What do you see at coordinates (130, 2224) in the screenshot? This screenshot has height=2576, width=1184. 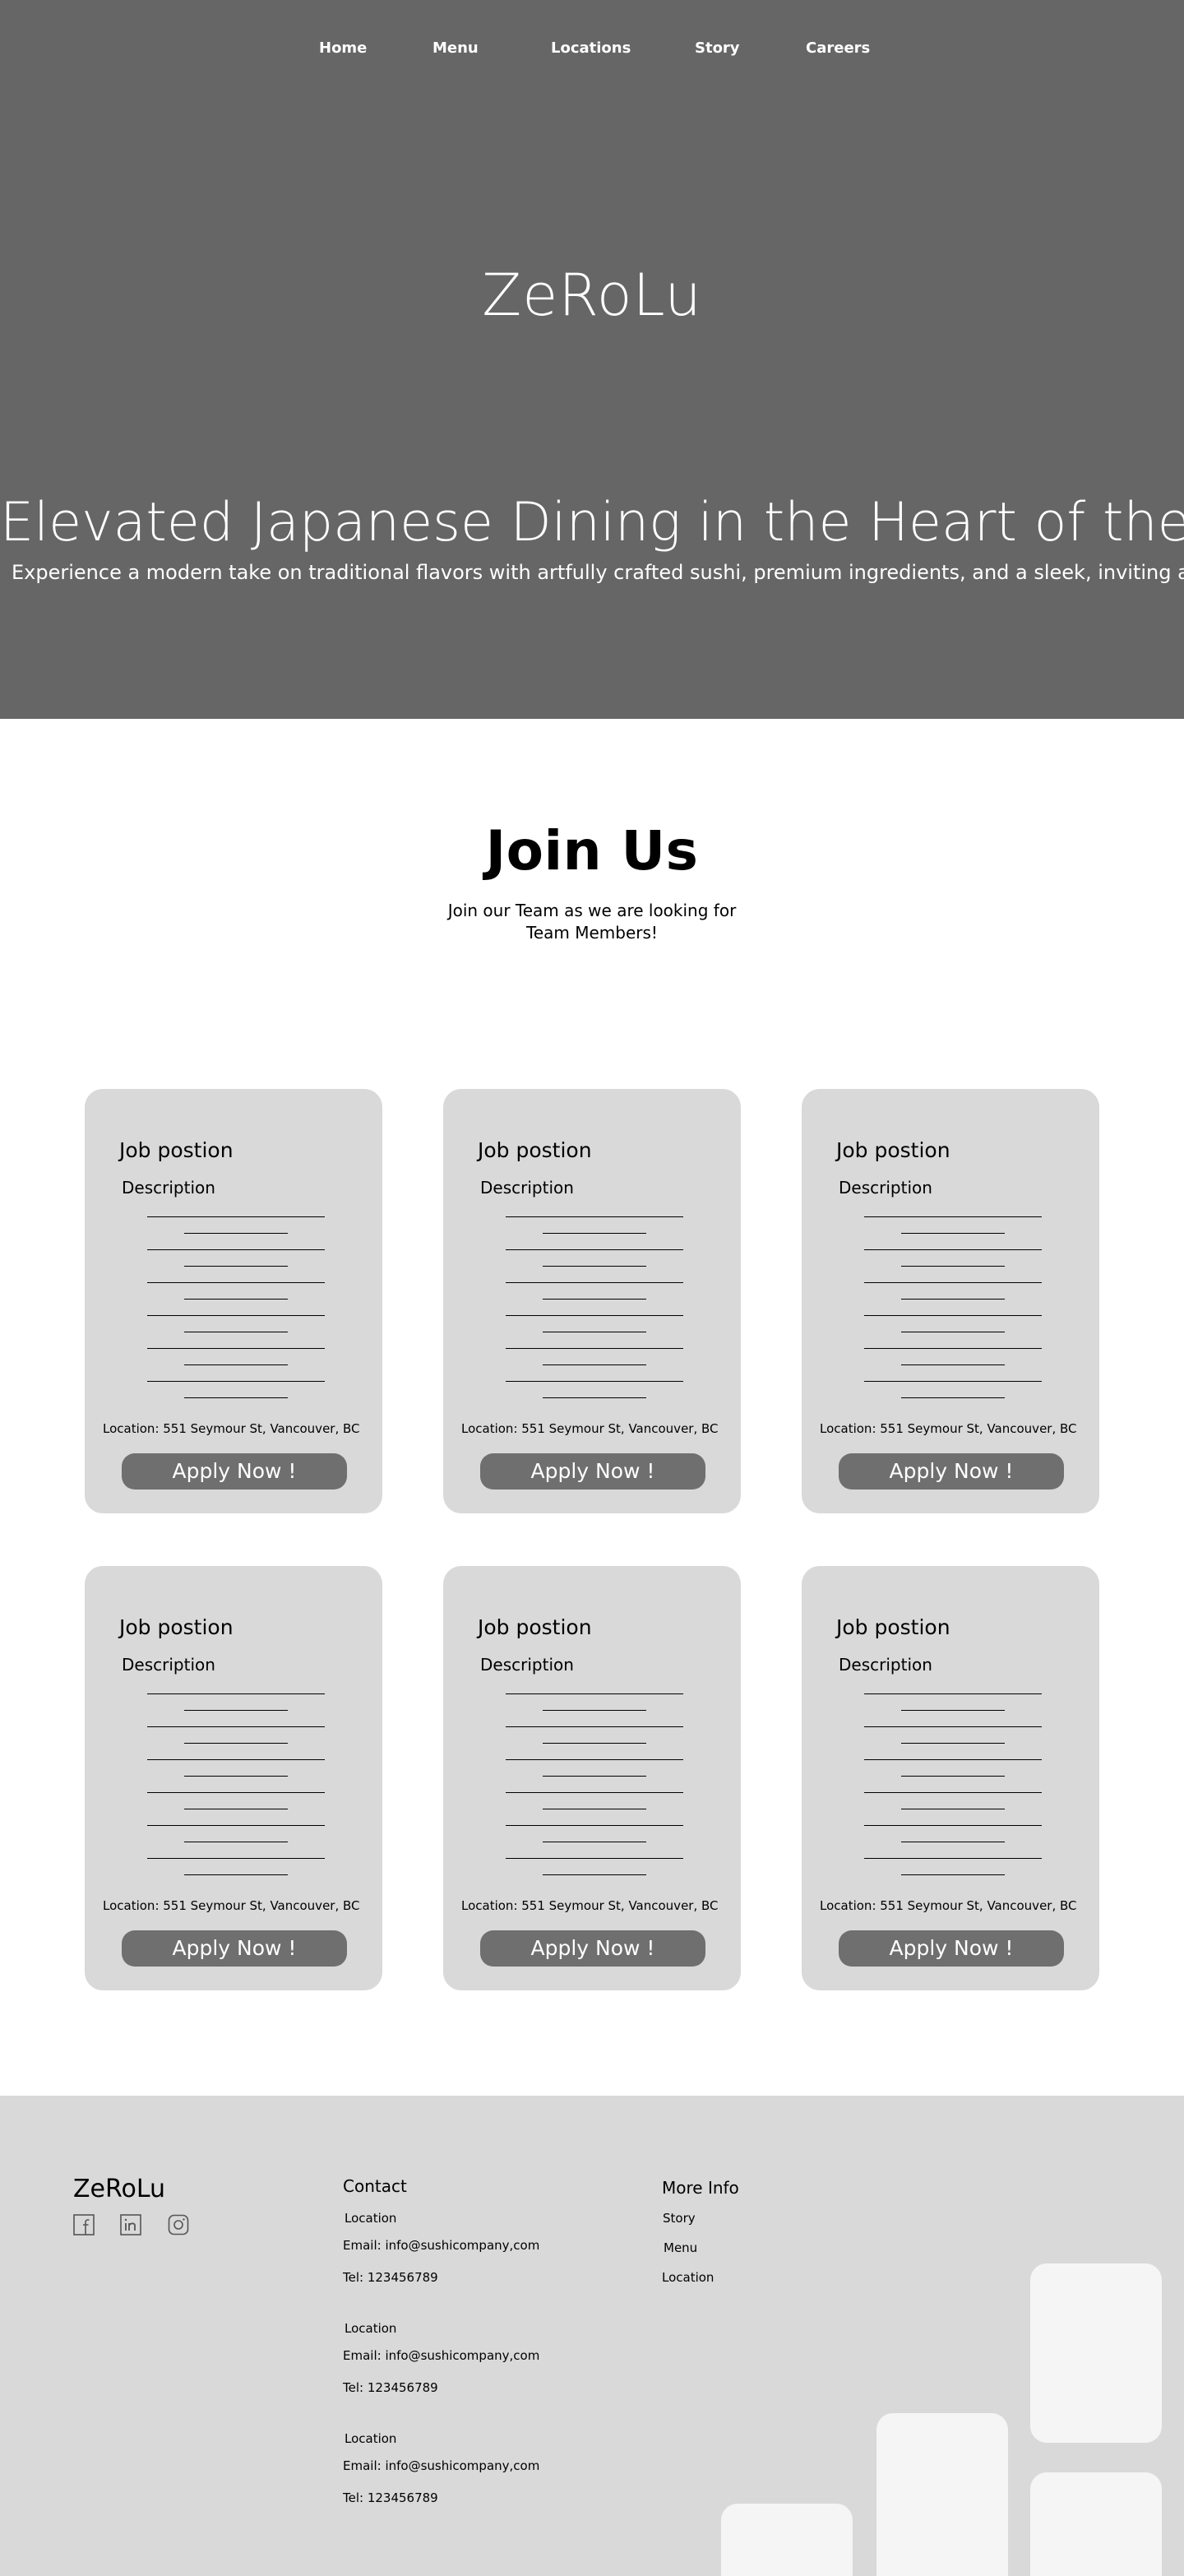 I see `linkedin-icon` at bounding box center [130, 2224].